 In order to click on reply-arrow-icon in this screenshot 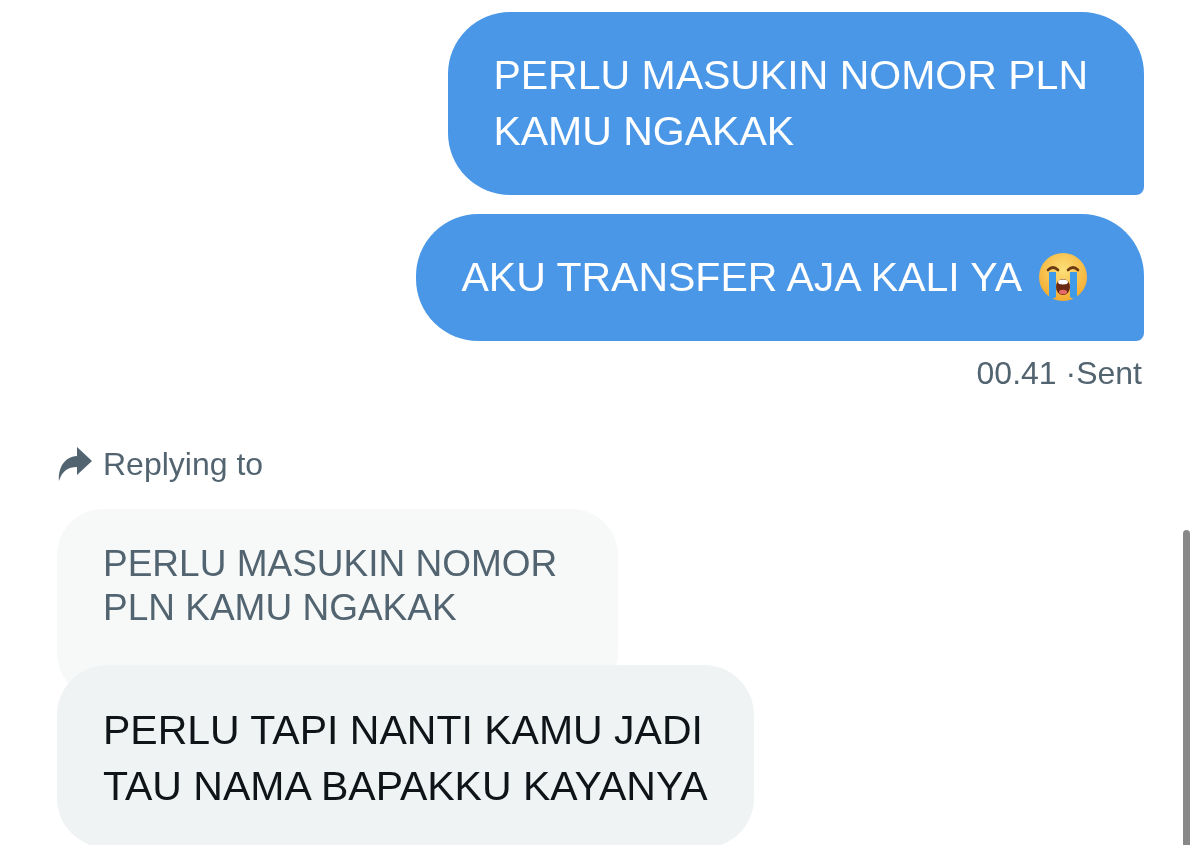, I will do `click(75, 464)`.